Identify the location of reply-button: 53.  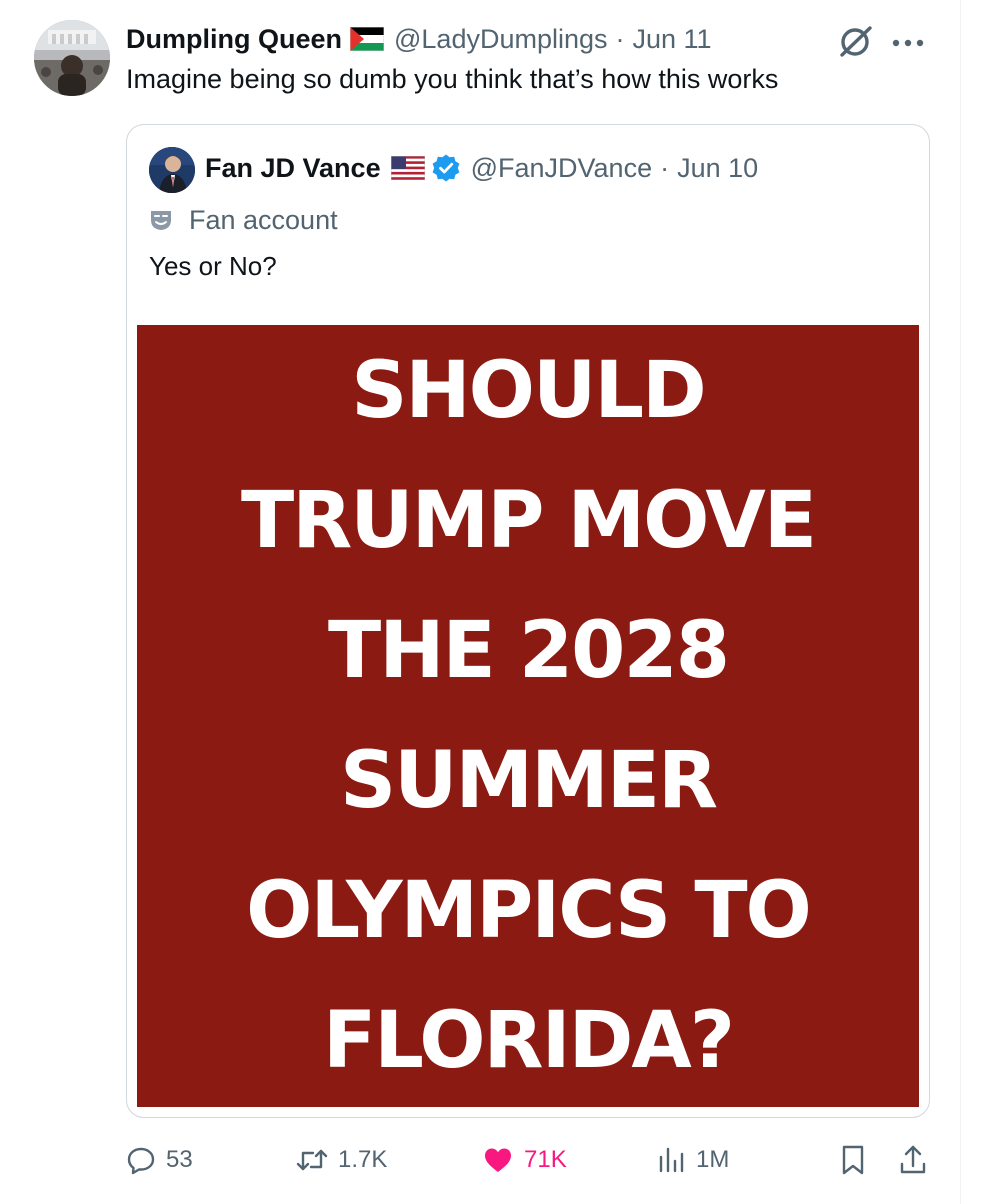
(159, 1160).